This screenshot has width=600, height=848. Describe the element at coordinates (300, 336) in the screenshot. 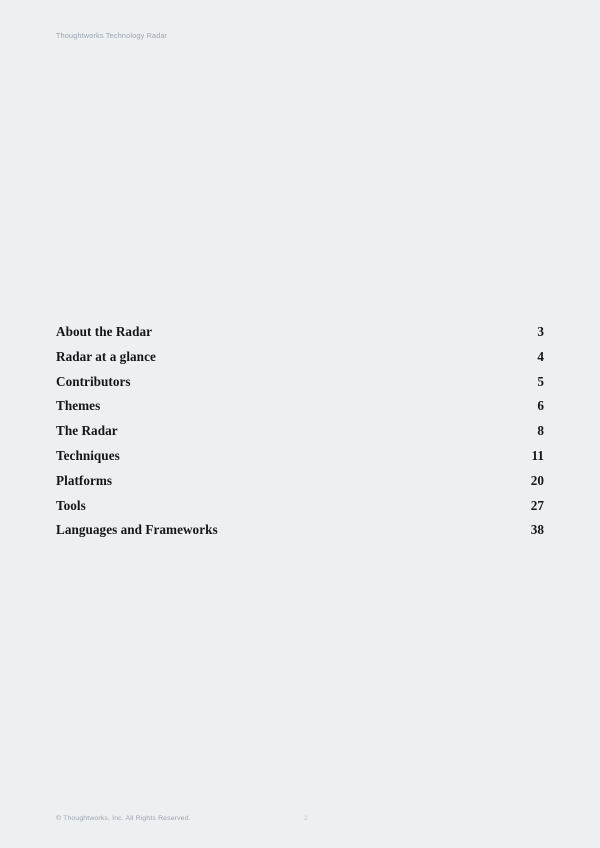

I see `toc-entry-about-the-radar: About the Radar 3` at that location.